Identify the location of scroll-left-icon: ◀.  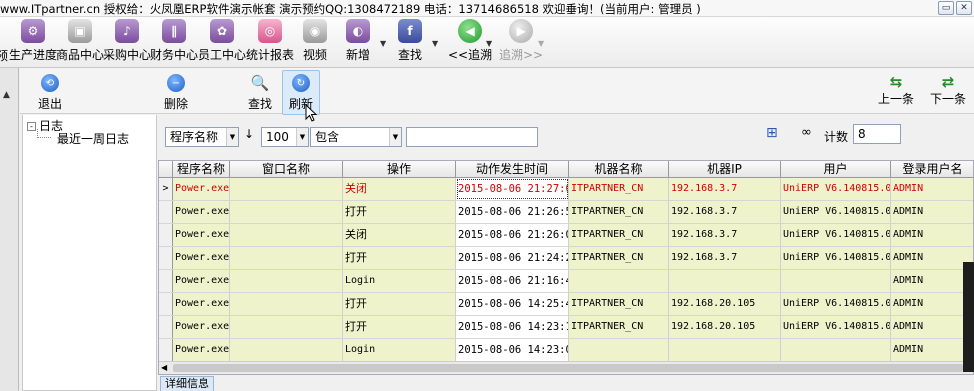
(164, 368).